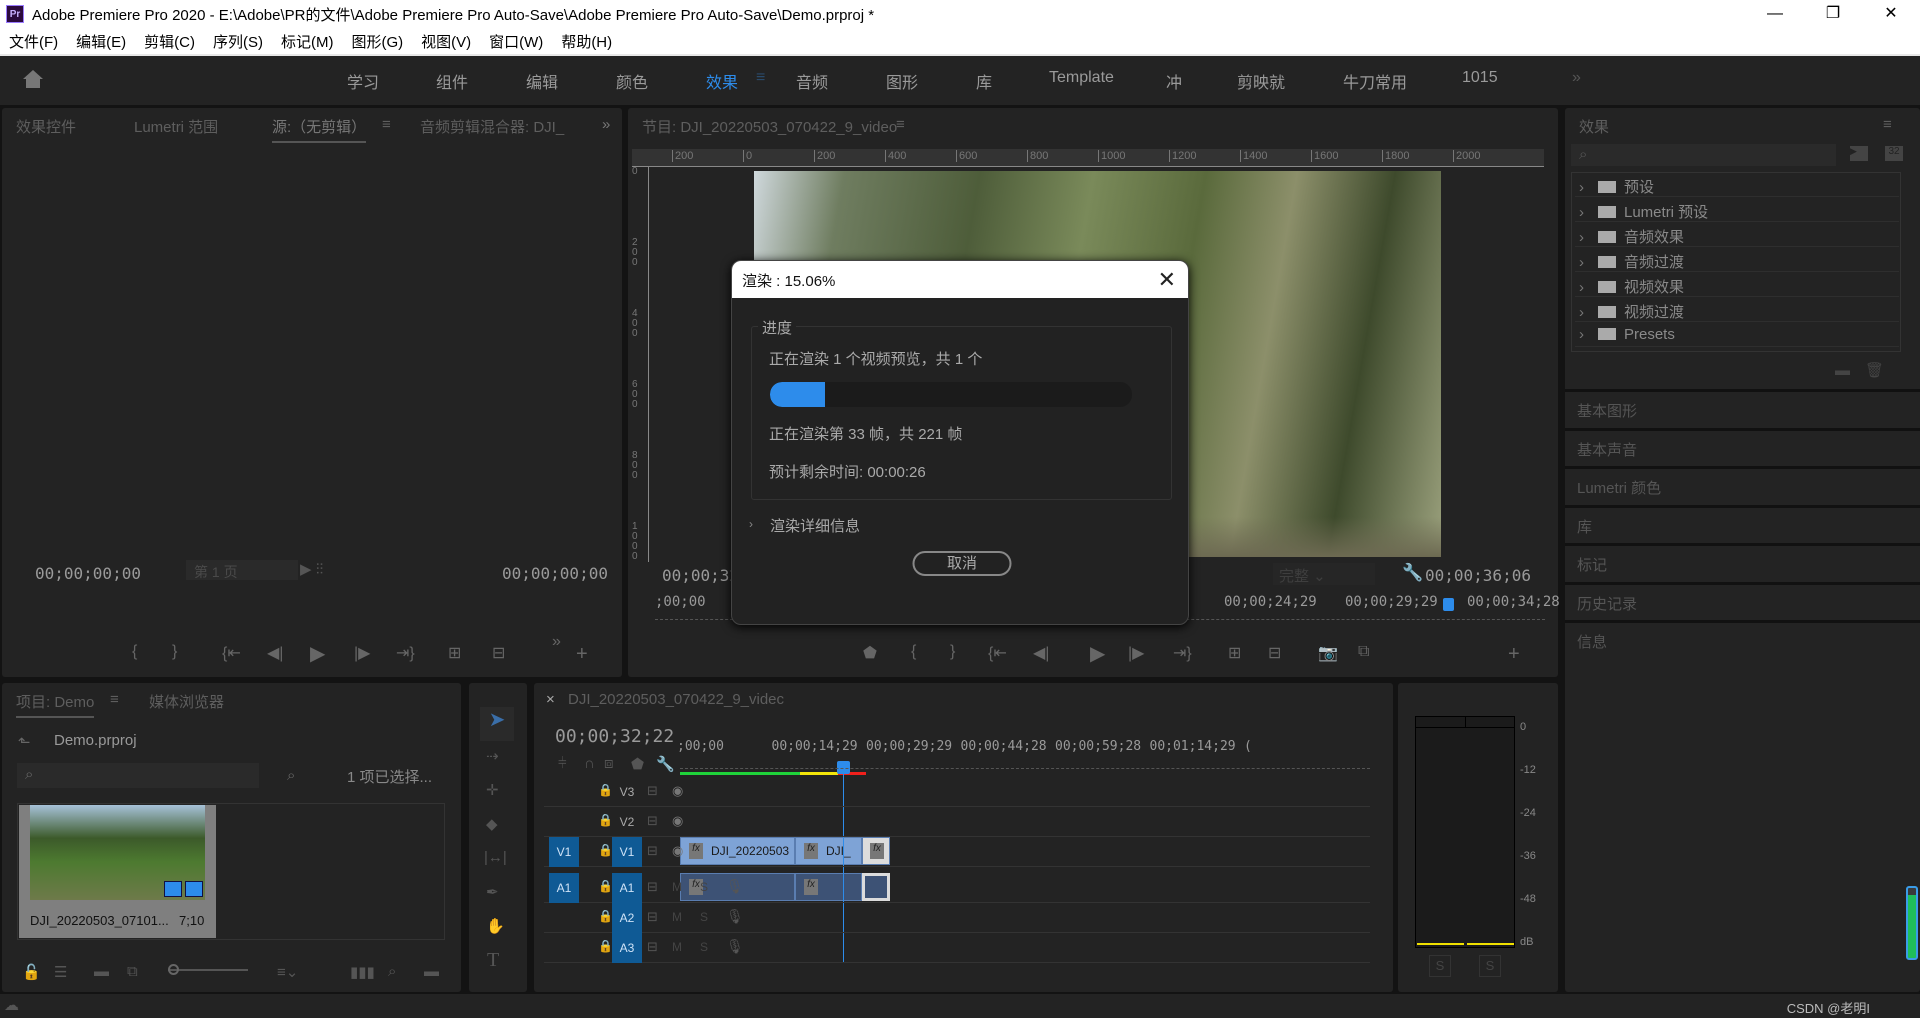  I want to click on track-lane-a1, so click(1025, 888).